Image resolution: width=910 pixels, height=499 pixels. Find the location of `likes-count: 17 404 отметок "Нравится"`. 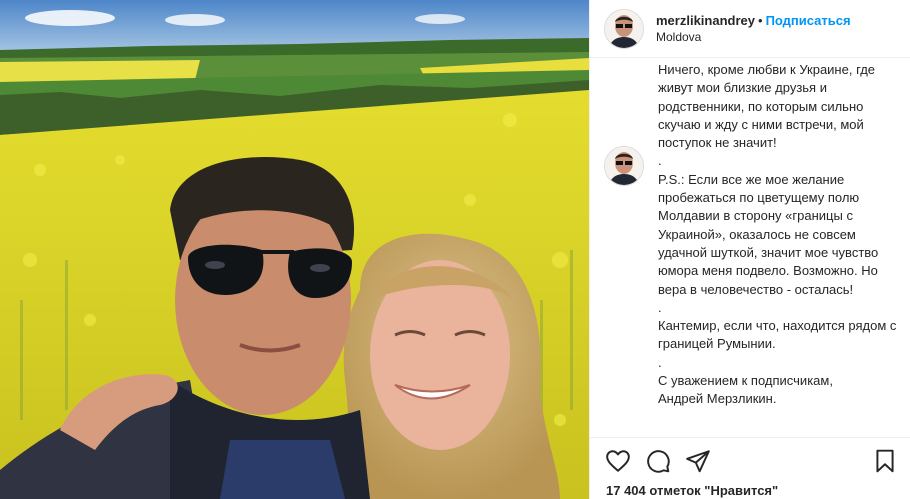

likes-count: 17 404 отметок "Нравится" is located at coordinates (692, 490).